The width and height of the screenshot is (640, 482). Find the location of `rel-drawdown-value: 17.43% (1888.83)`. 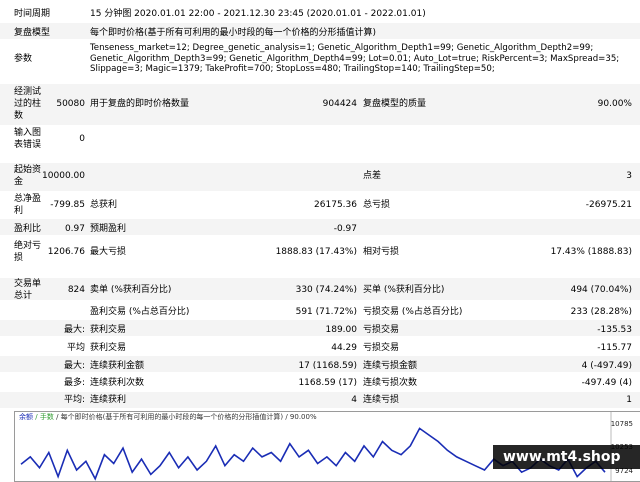

rel-drawdown-value: 17.43% (1888.83) is located at coordinates (591, 252).